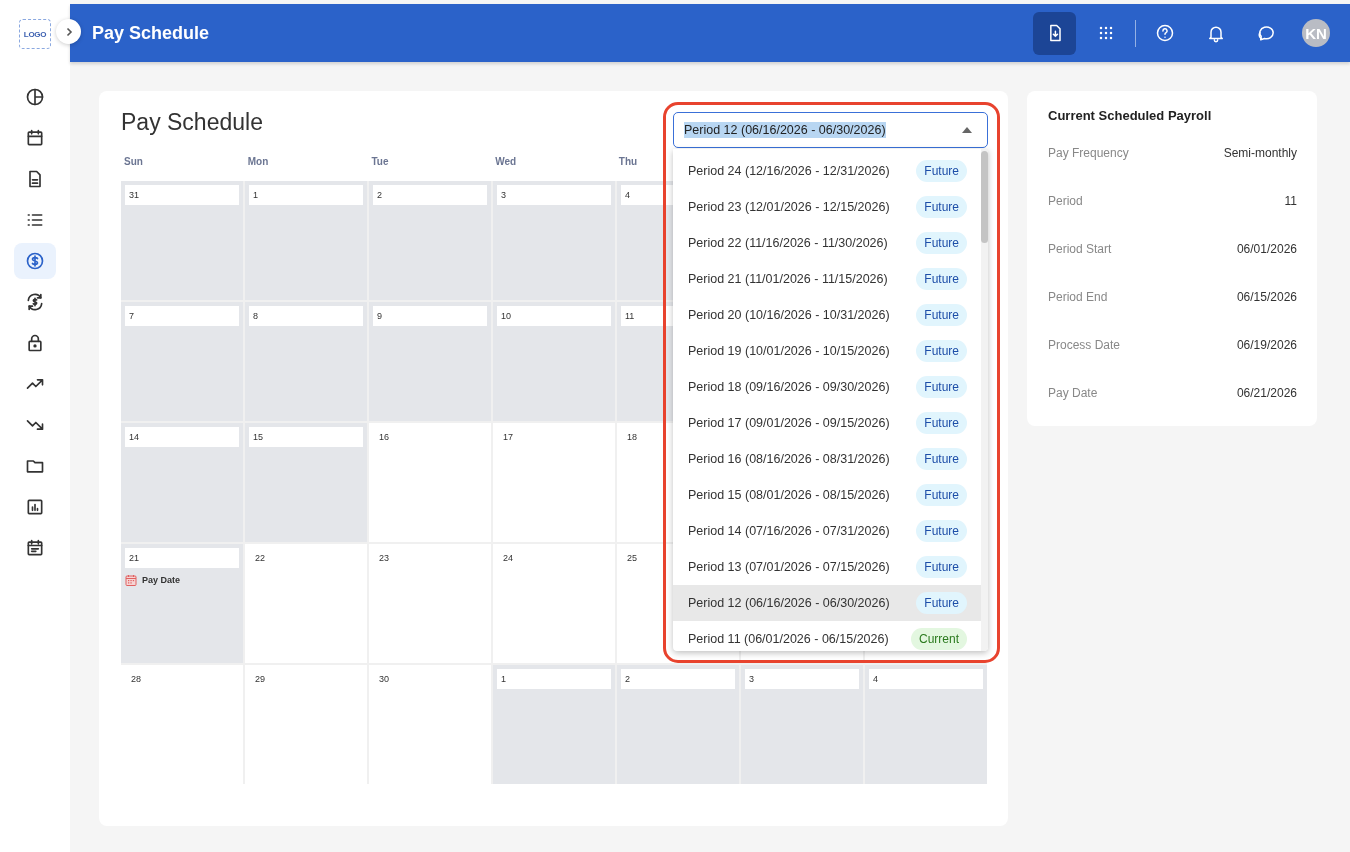 The height and width of the screenshot is (852, 1350). Describe the element at coordinates (506, 161) in the screenshot. I see `weekday-label: Wed` at that location.